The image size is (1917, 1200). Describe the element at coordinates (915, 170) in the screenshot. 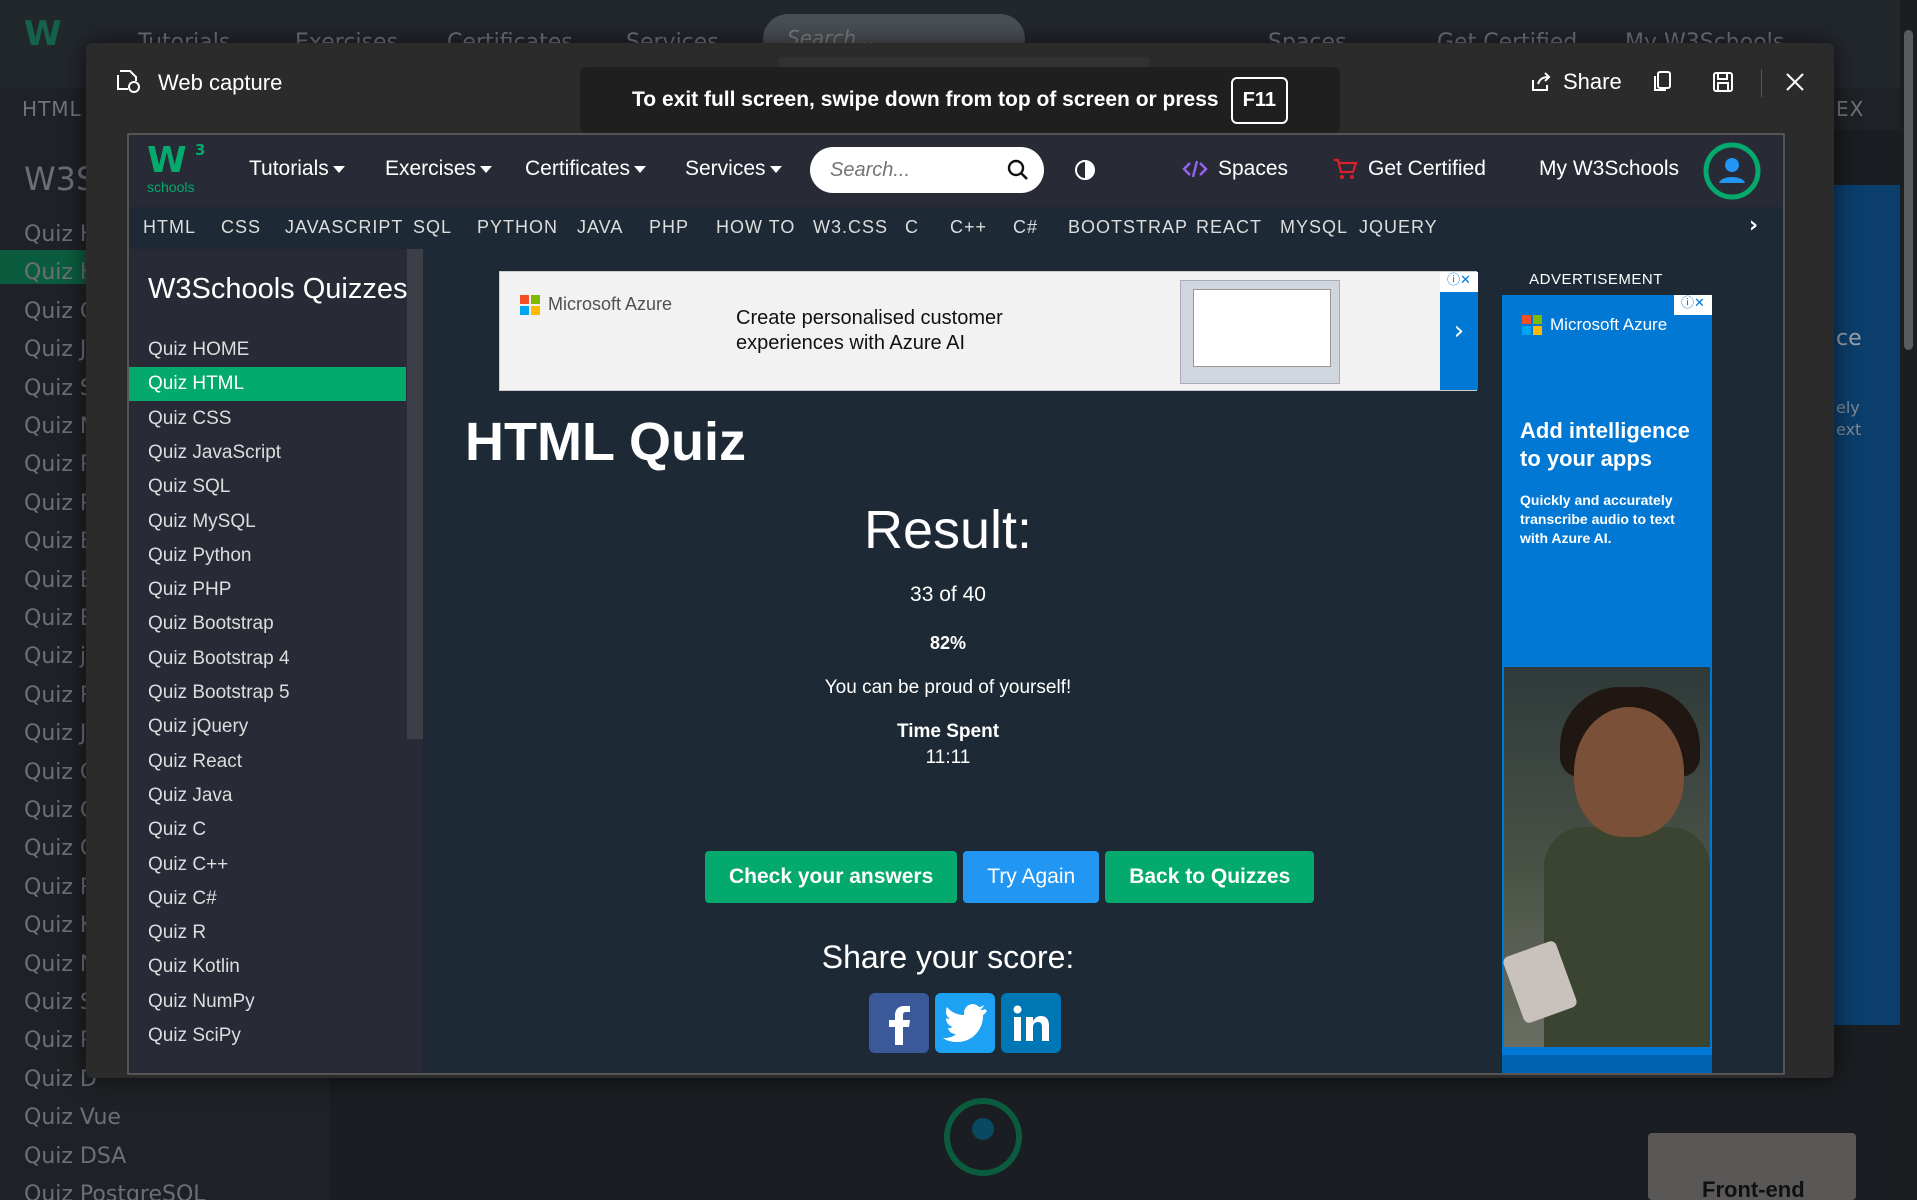

I see `search-input` at that location.